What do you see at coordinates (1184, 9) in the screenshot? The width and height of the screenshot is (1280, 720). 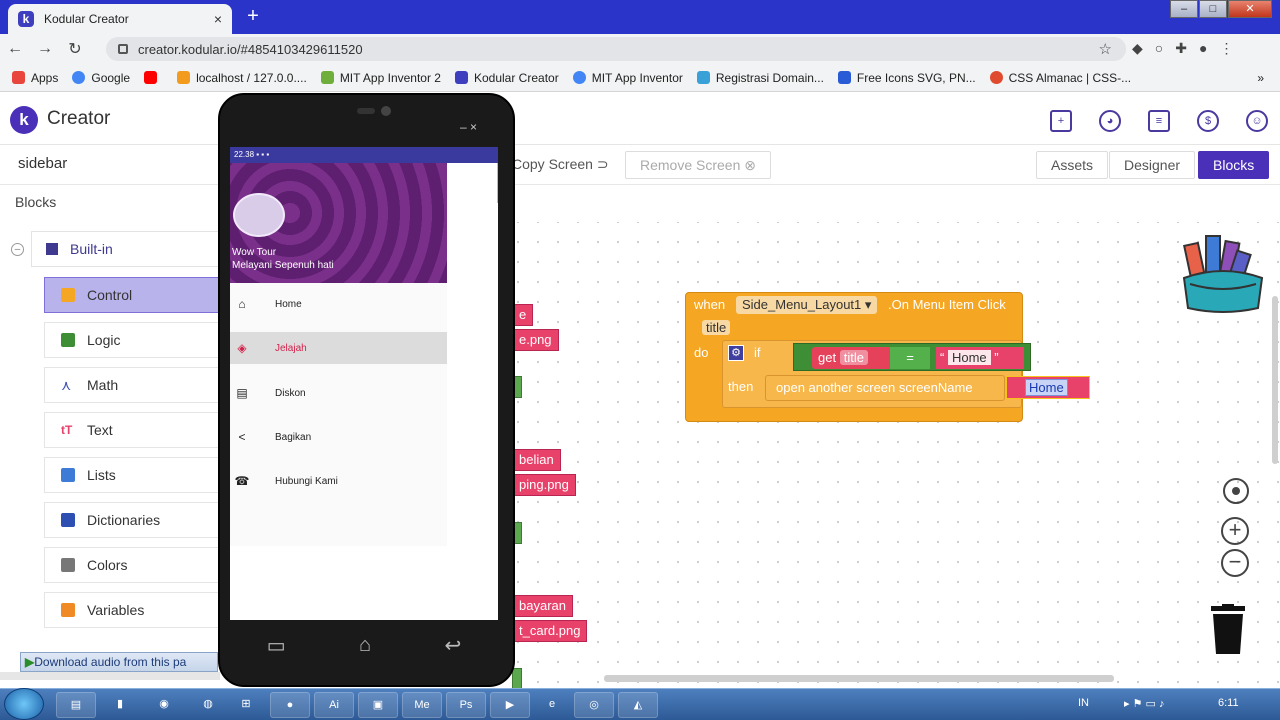 I see `minimize-button: –` at bounding box center [1184, 9].